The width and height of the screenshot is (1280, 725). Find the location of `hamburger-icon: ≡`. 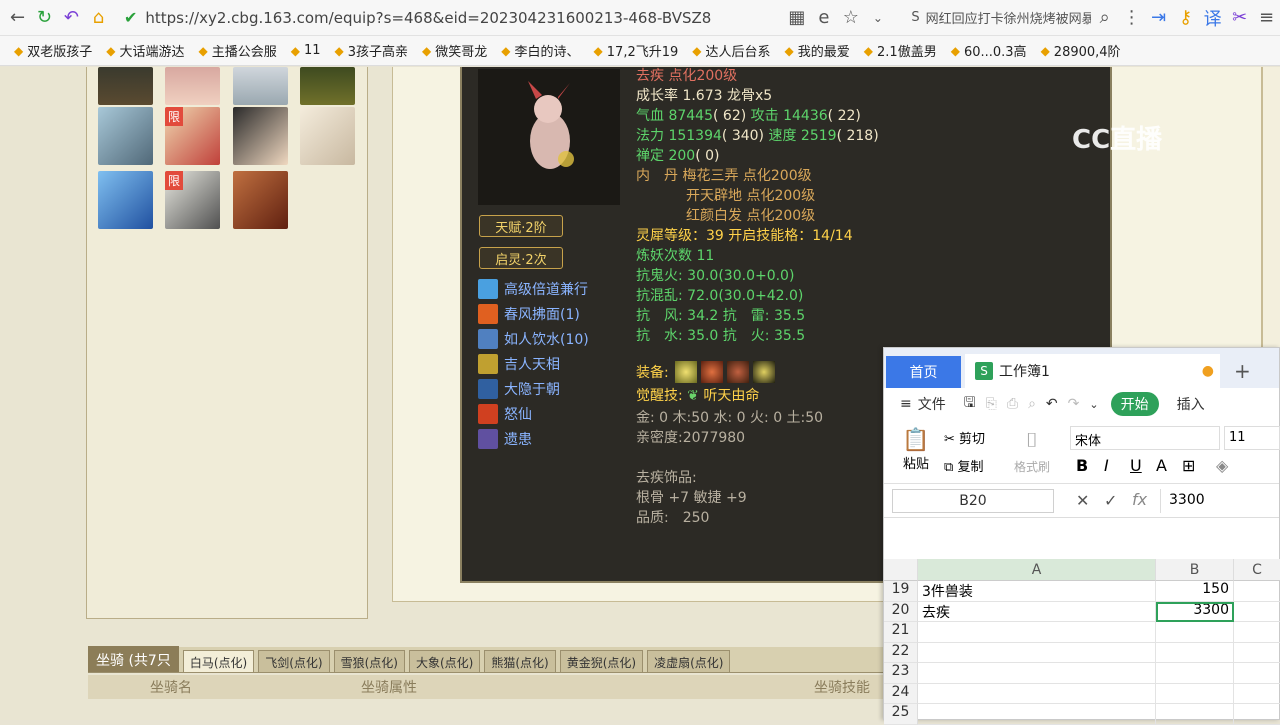

hamburger-icon: ≡ is located at coordinates (906, 404).